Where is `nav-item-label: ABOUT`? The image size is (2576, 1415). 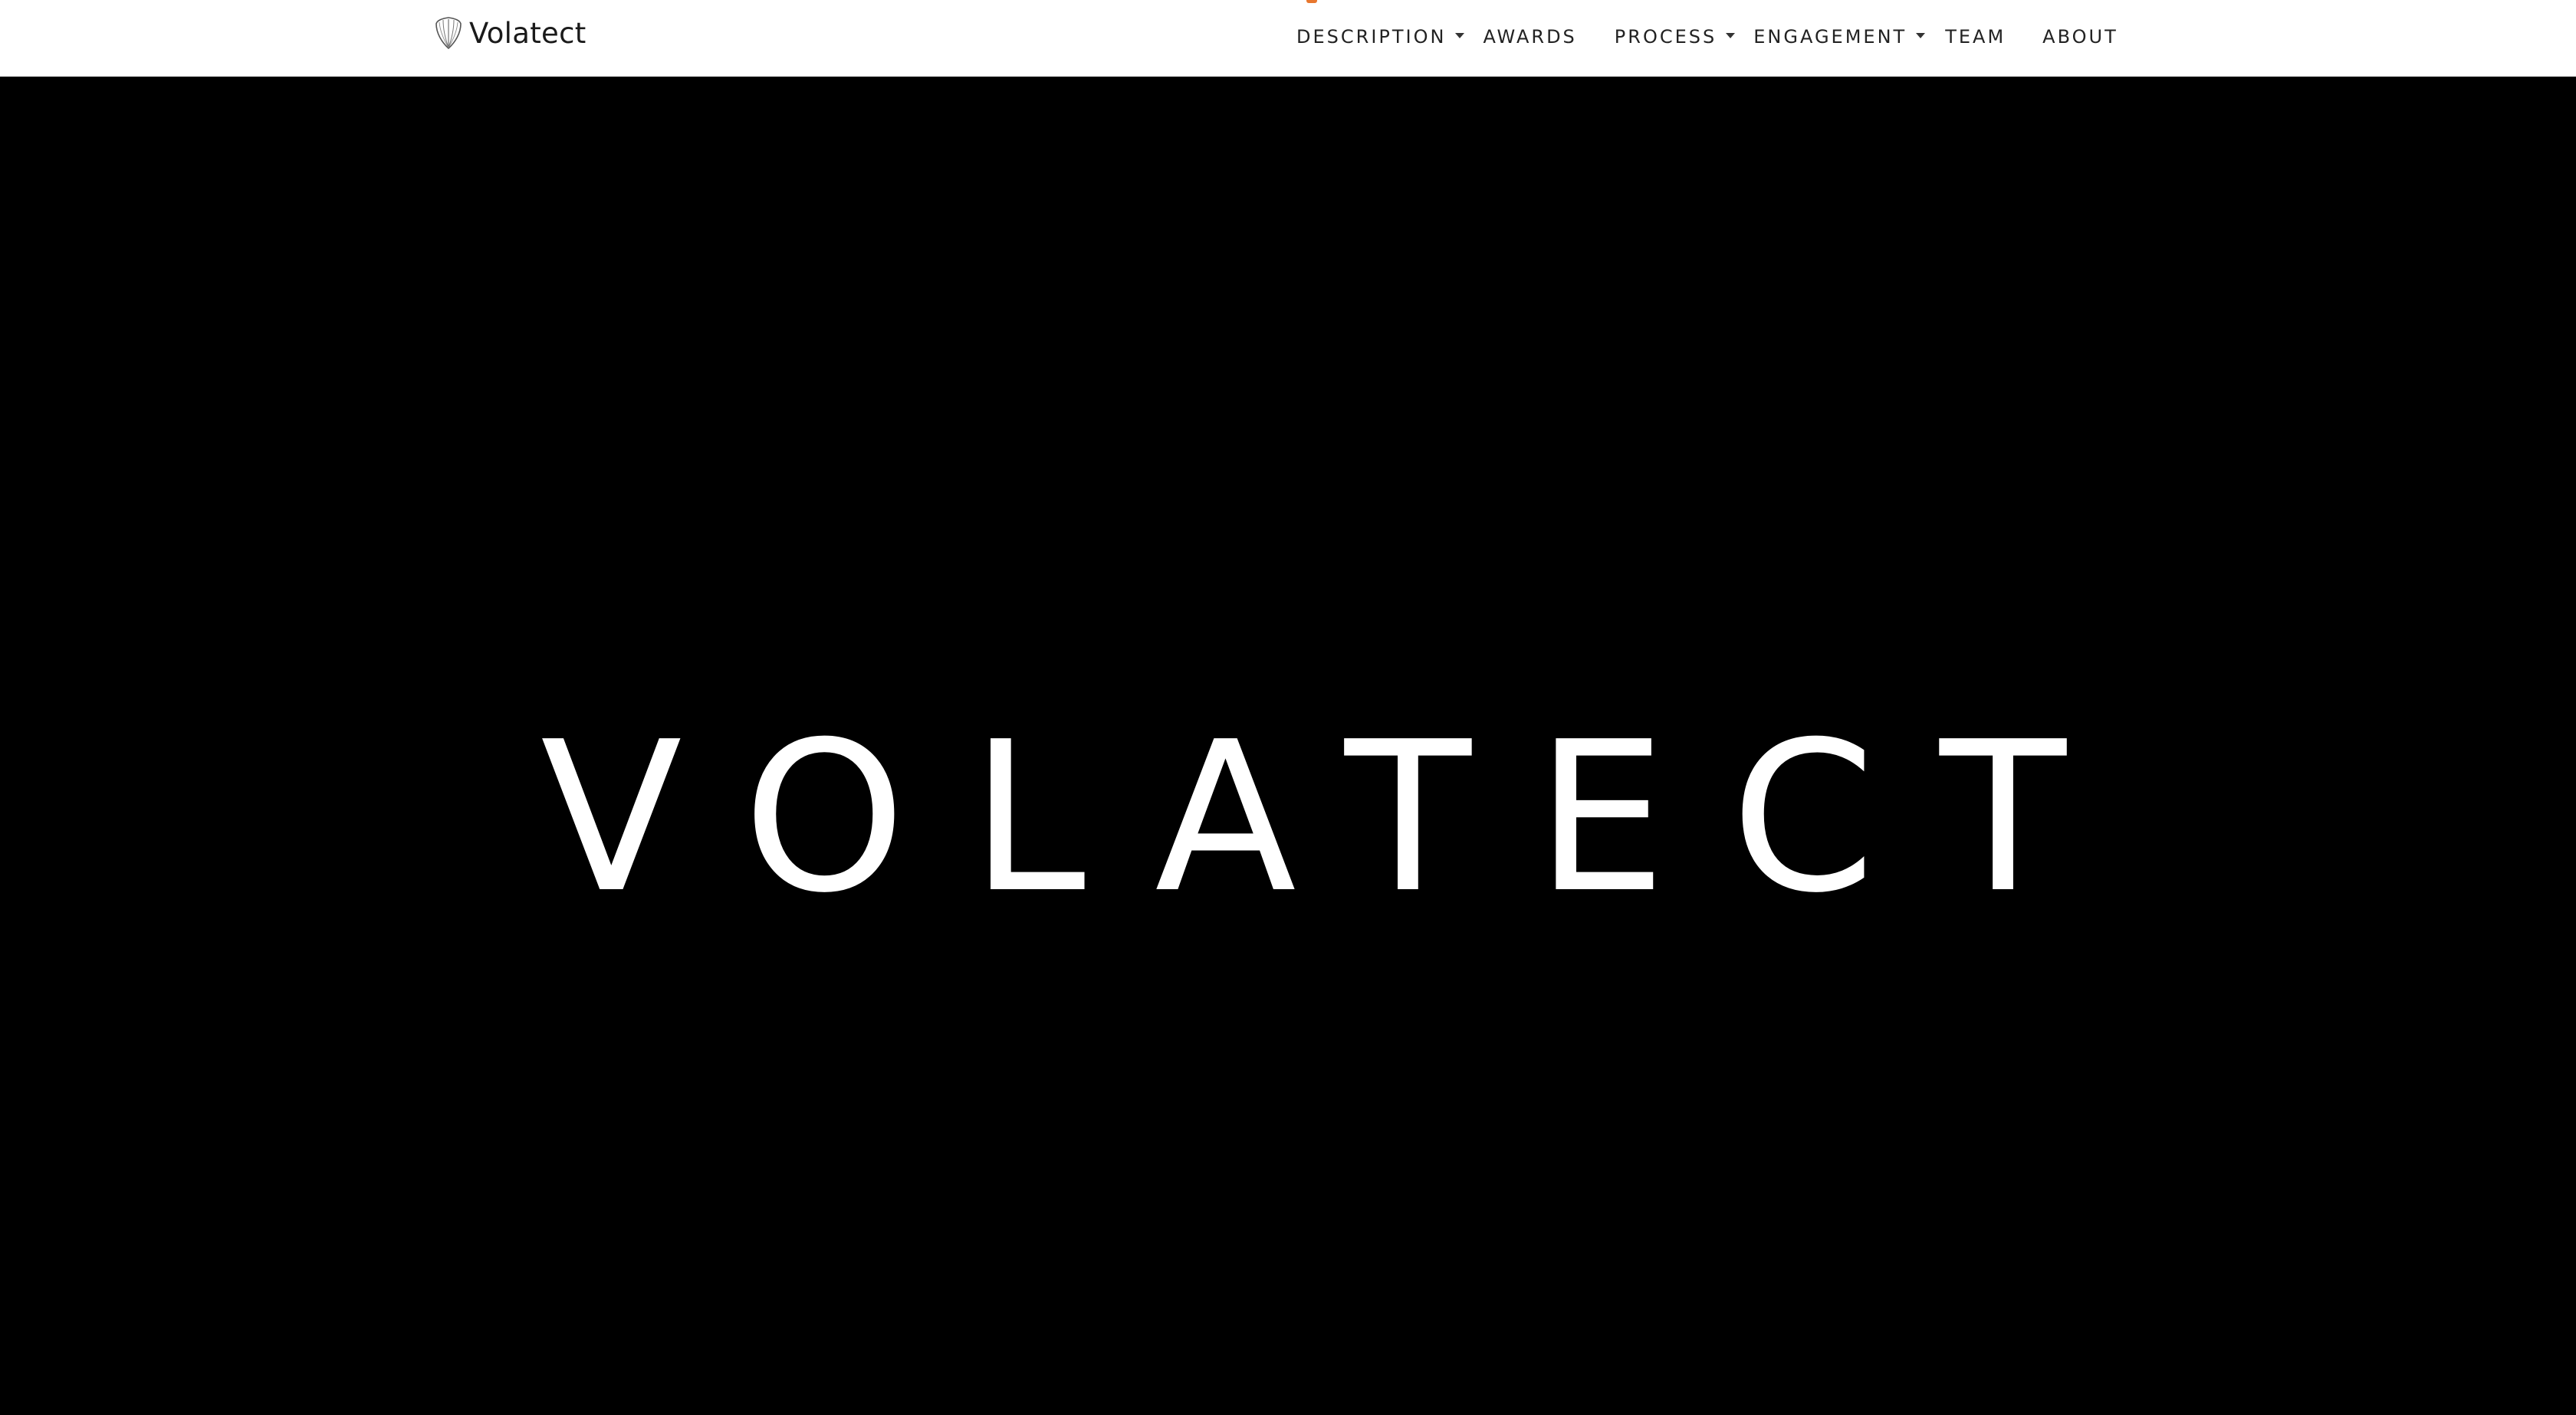
nav-item-label: ABOUT is located at coordinates (2080, 37).